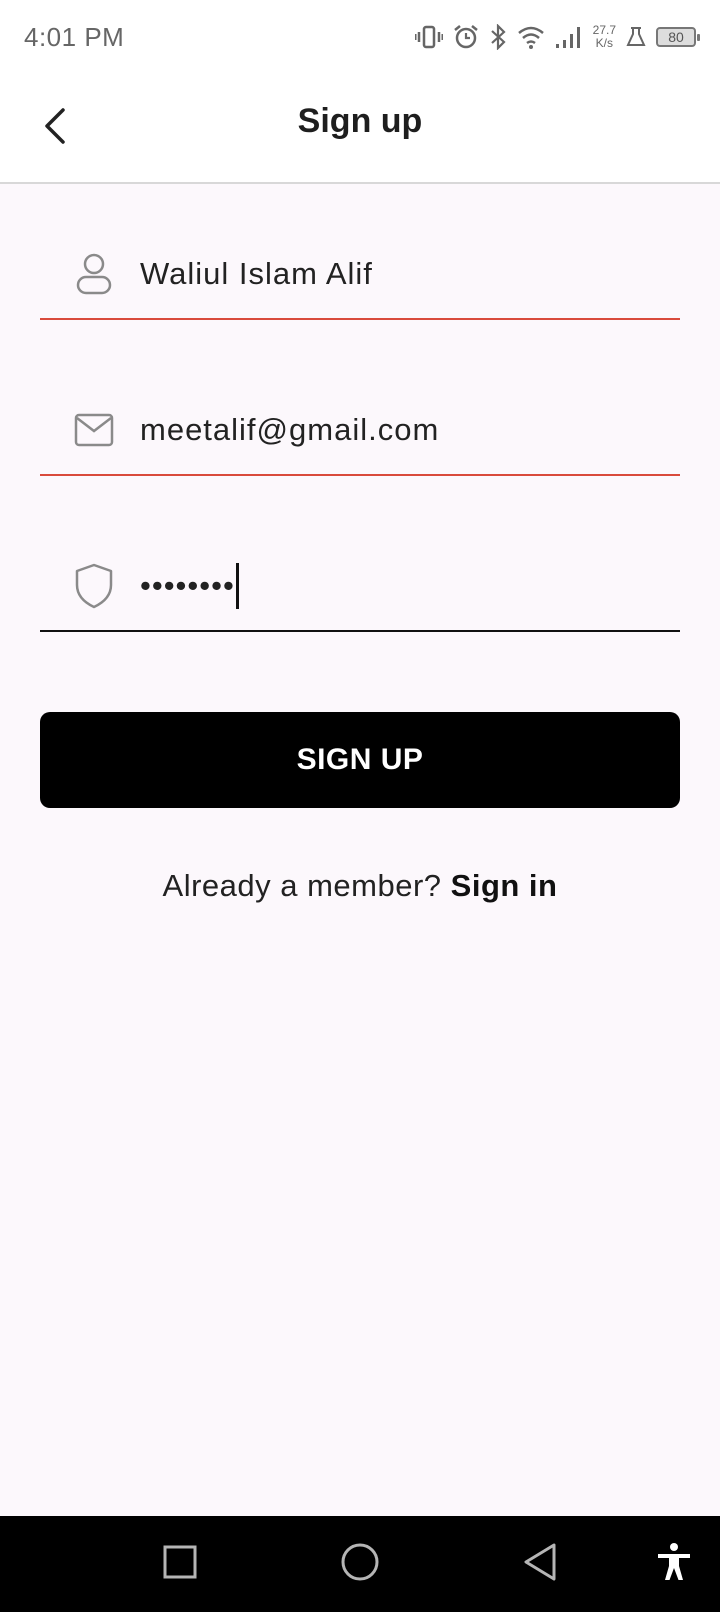 Image resolution: width=720 pixels, height=1612 pixels. Describe the element at coordinates (498, 37) in the screenshot. I see `bluetooth-icon` at that location.